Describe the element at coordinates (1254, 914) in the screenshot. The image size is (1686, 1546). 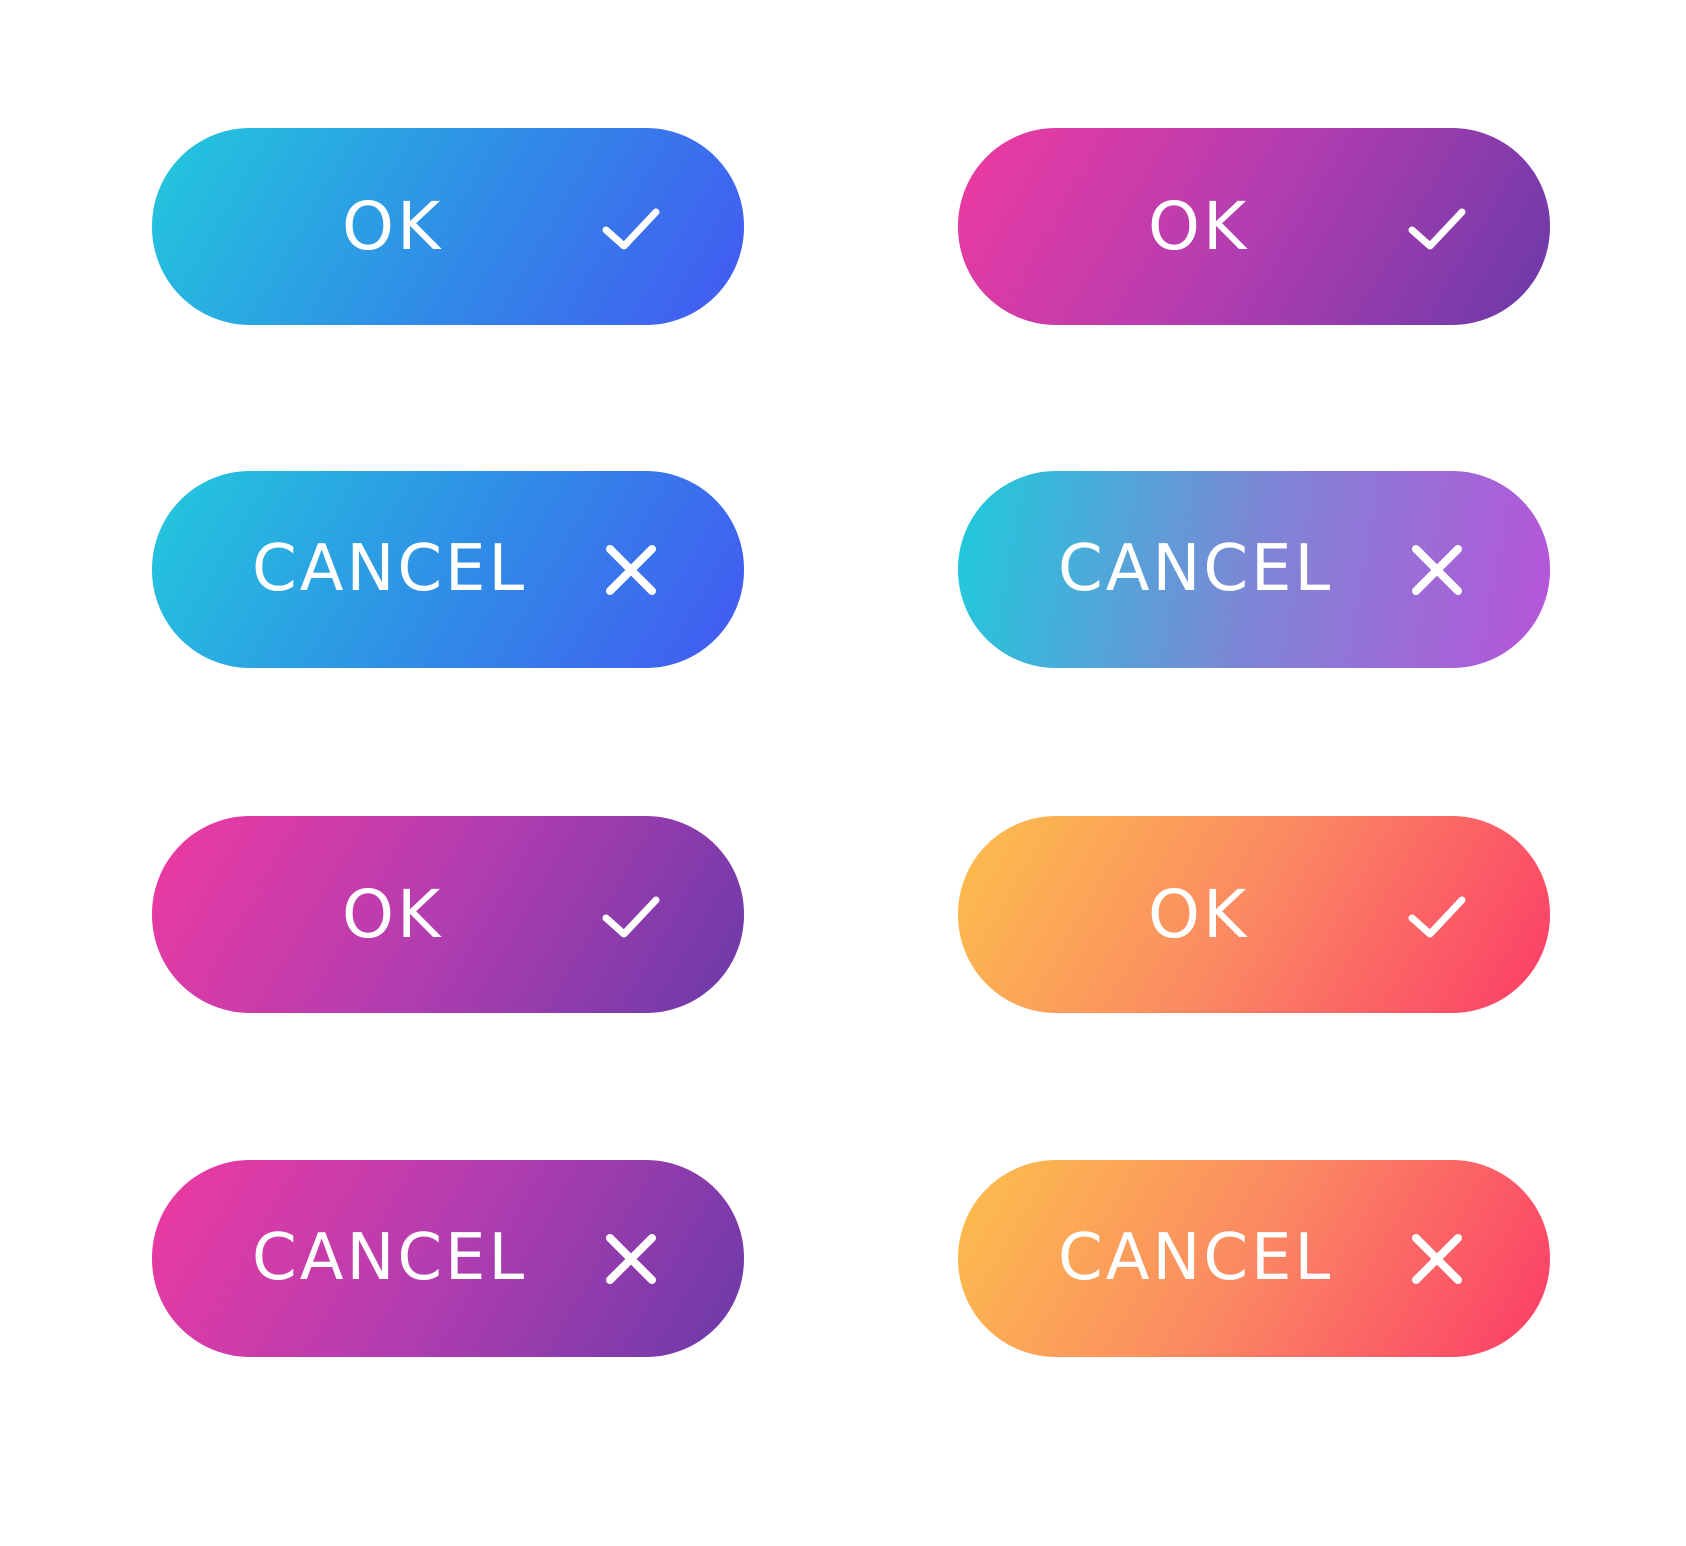
I see `ok-button-orange: OK` at that location.